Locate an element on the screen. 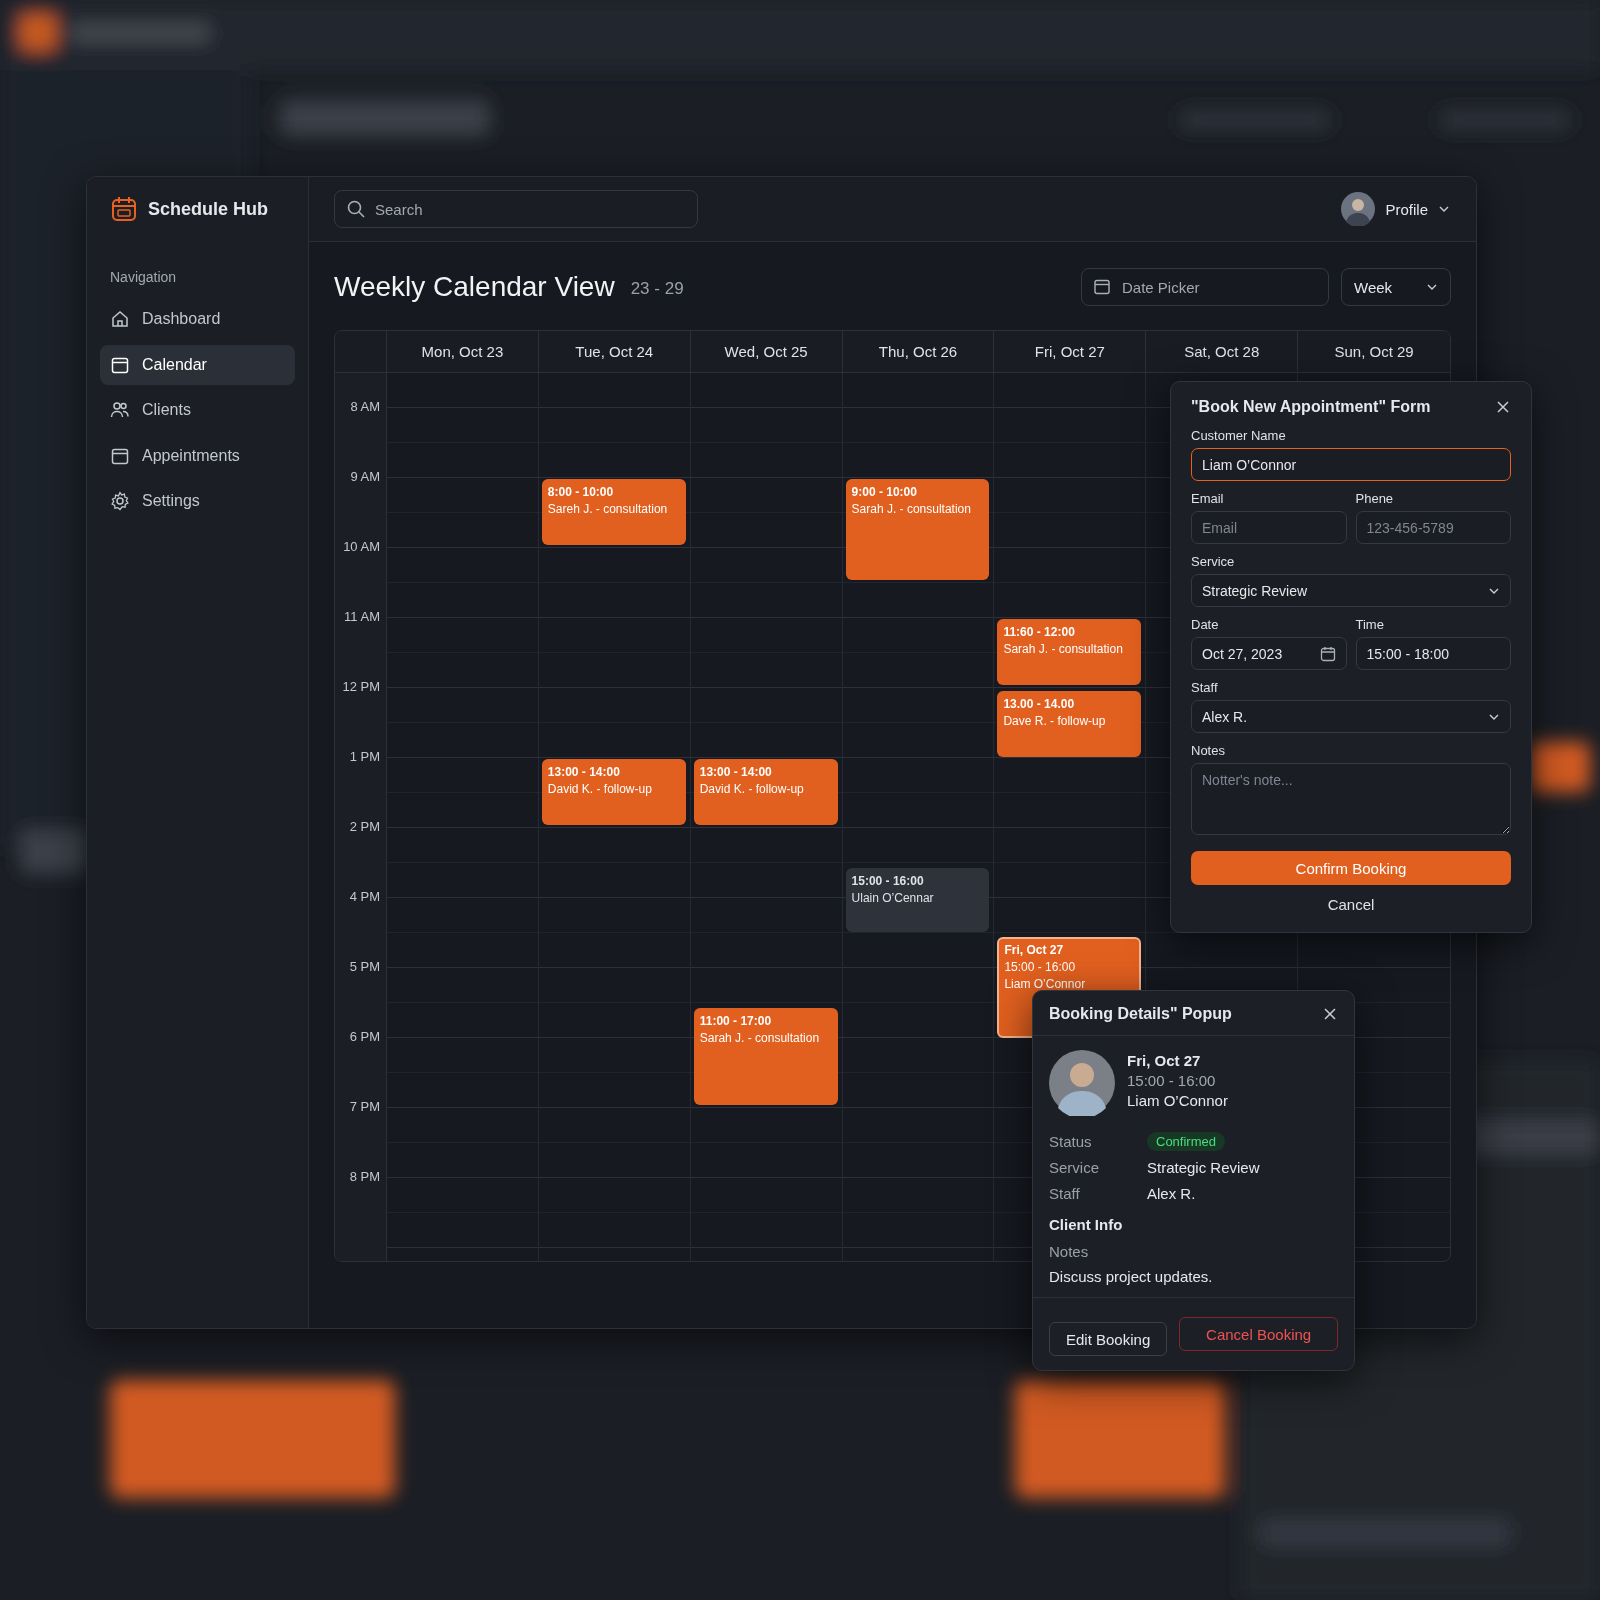 Image resolution: width=1600 pixels, height=1600 pixels. client-name: Liam O’Connor is located at coordinates (1177, 1100).